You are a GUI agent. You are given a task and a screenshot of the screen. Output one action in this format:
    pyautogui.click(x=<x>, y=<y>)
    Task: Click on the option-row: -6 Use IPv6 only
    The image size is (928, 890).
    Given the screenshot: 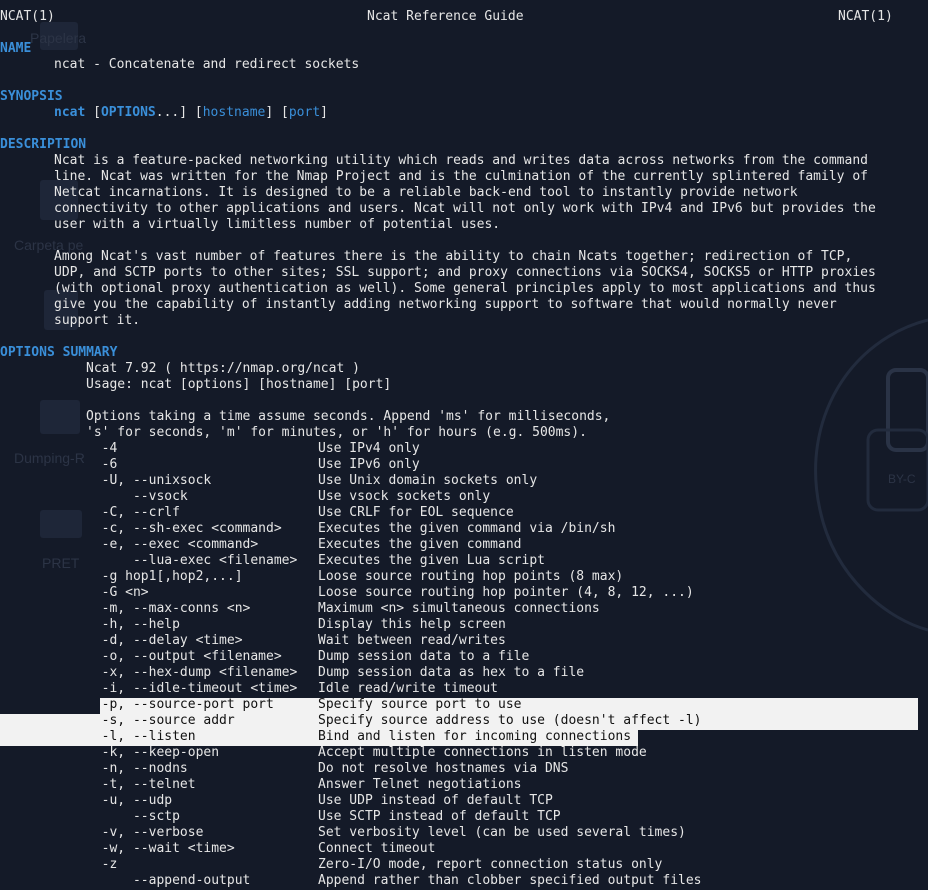 What is the action you would take?
    pyautogui.click(x=501, y=465)
    